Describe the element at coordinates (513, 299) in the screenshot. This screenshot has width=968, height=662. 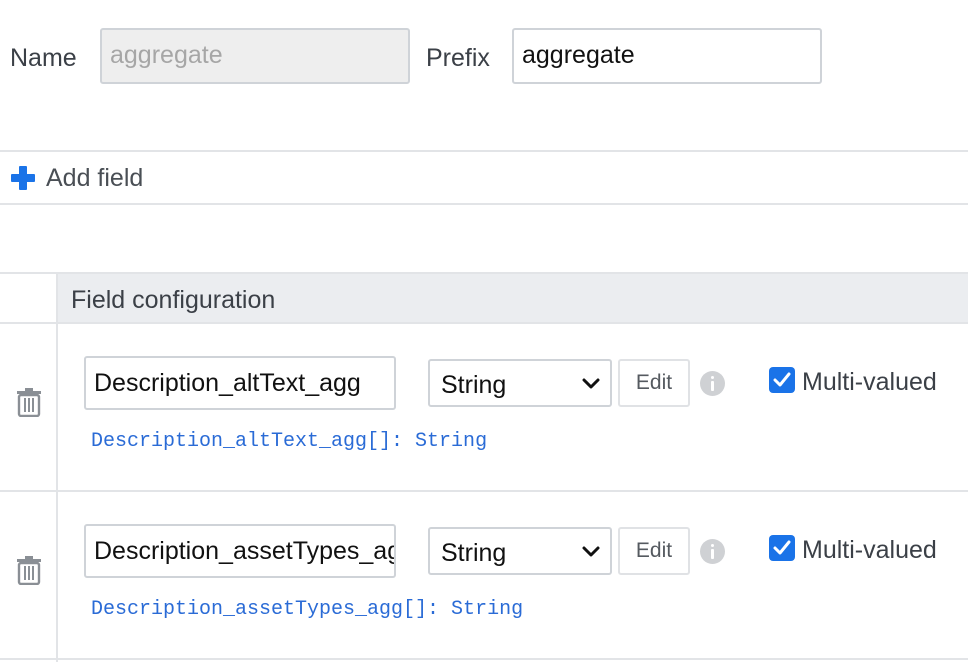
I see `table-header: Field configuration` at that location.